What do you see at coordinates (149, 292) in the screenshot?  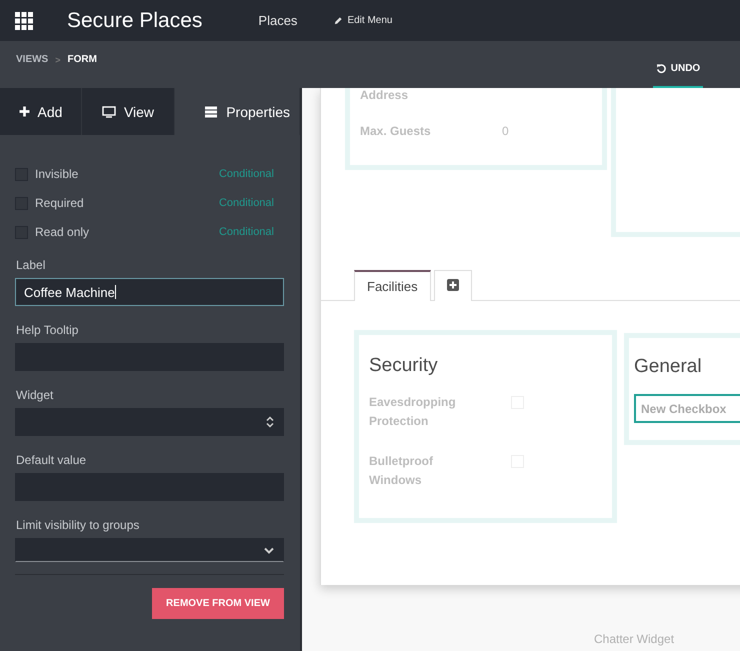 I see `text-field: Coffee Machine` at bounding box center [149, 292].